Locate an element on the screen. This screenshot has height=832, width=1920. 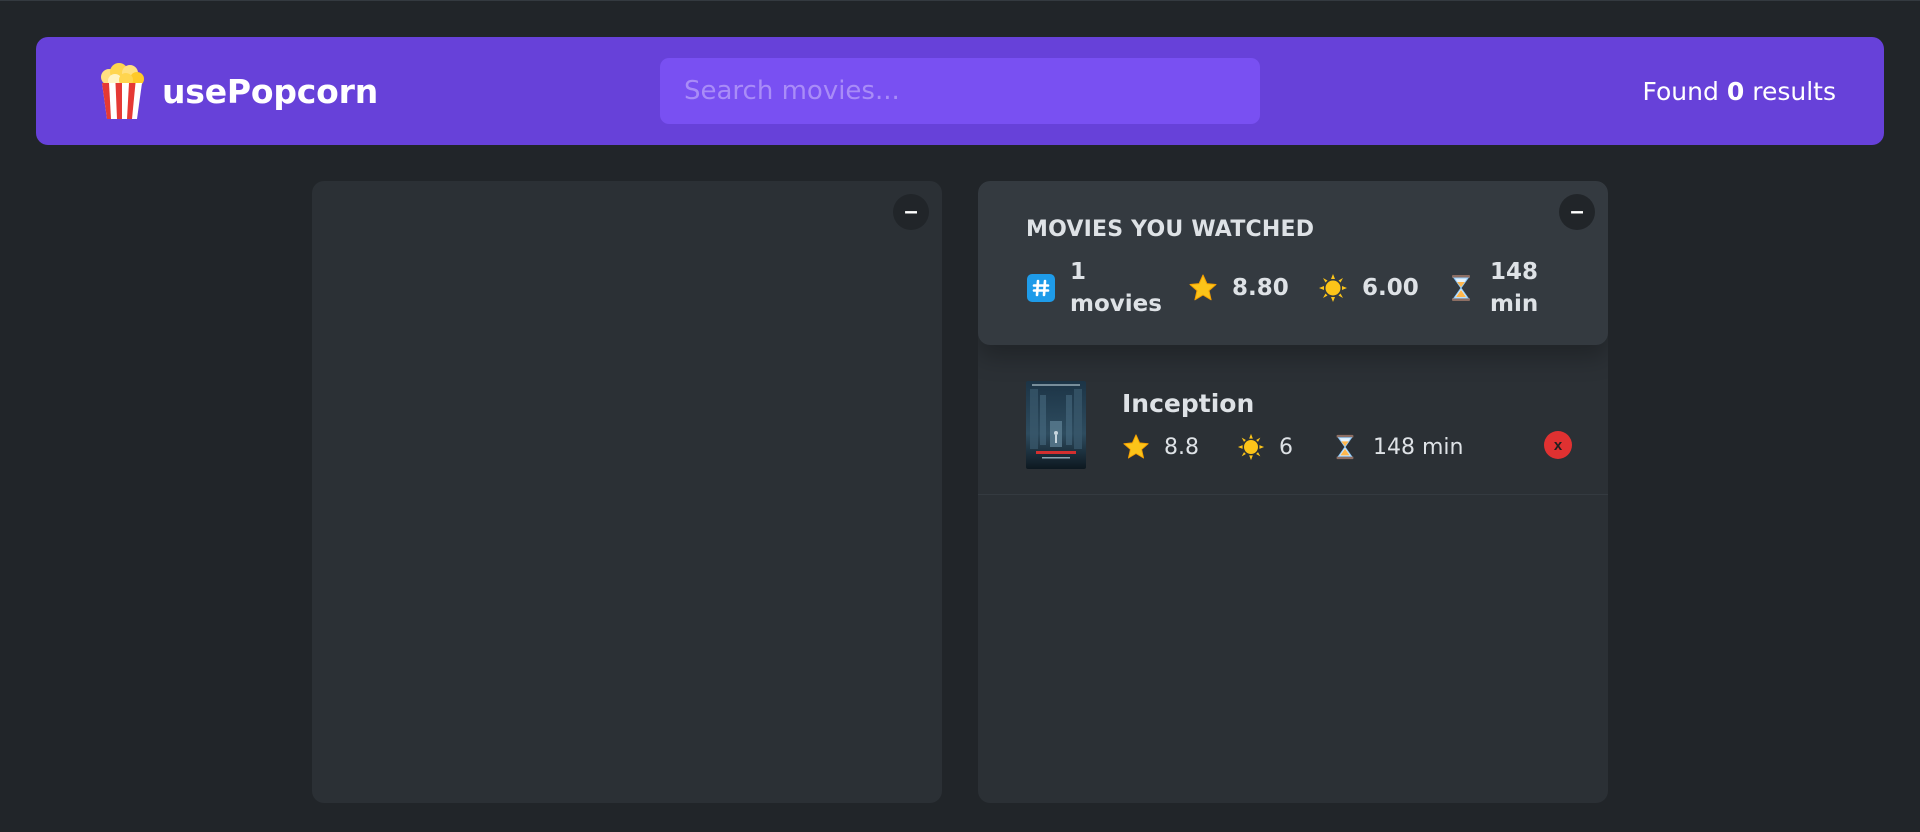
summary-runtime: 148 min is located at coordinates (1498, 288).